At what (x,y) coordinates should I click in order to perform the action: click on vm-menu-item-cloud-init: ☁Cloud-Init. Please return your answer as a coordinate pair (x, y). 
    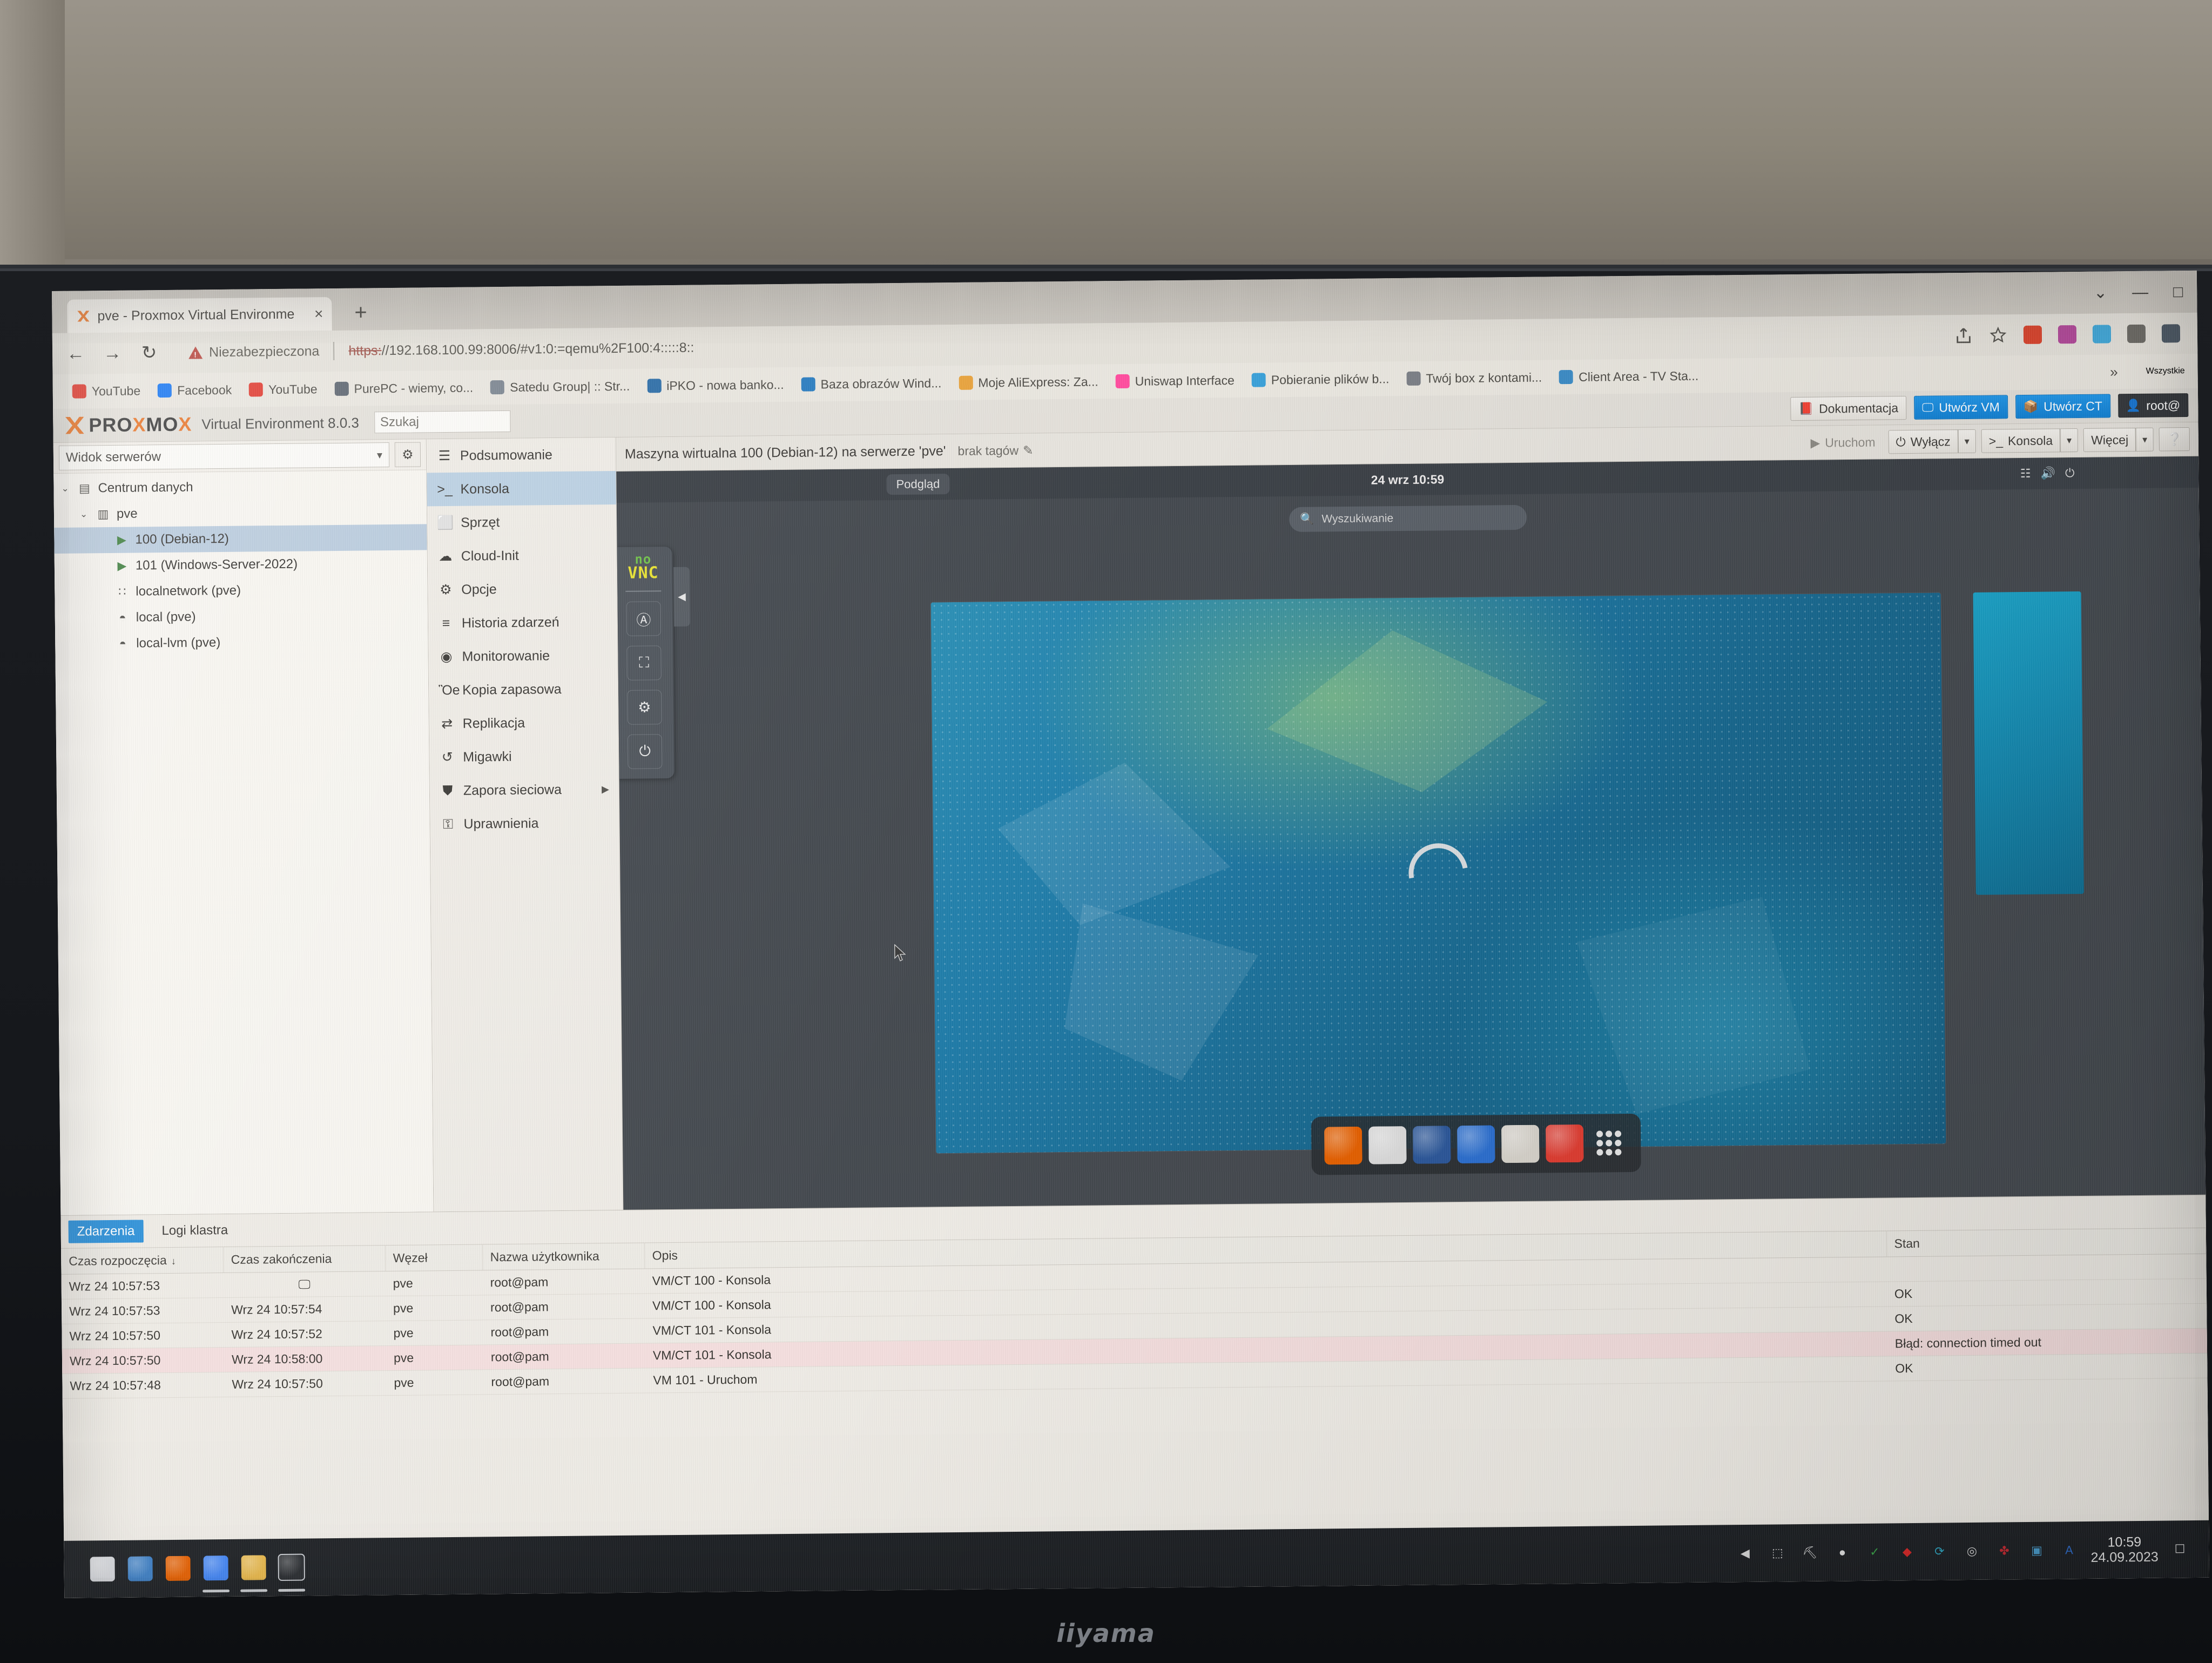
    Looking at the image, I should click on (522, 555).